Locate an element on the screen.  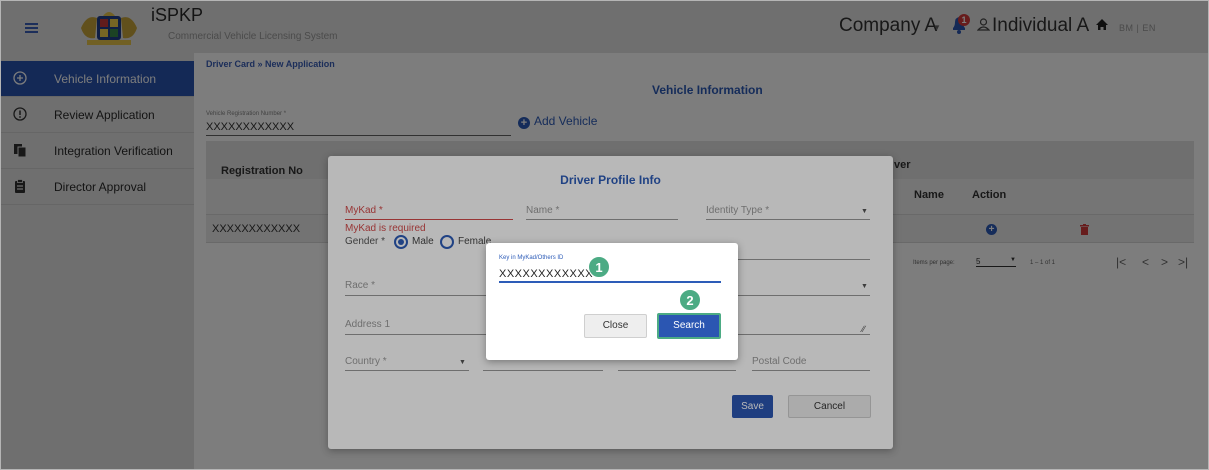
search-id-input: XXXXXXXXXXXX is located at coordinates (610, 275).